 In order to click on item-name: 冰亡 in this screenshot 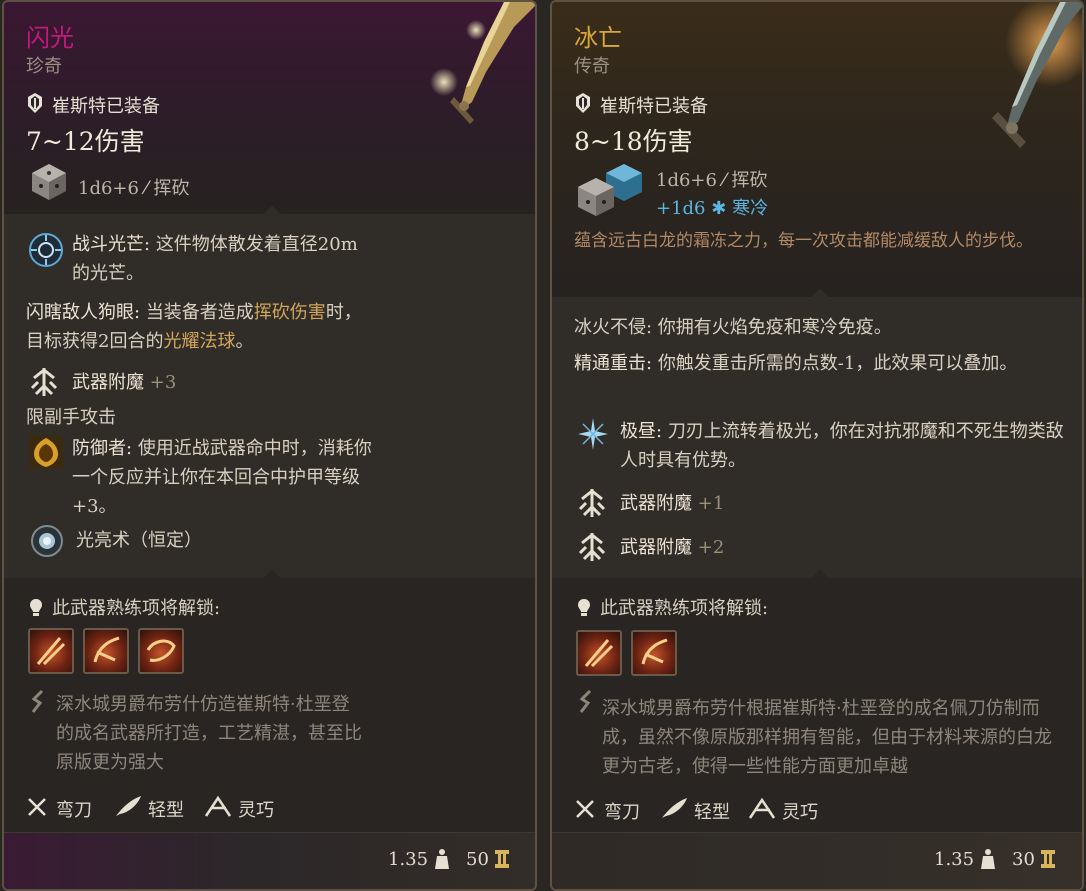, I will do `click(598, 38)`.